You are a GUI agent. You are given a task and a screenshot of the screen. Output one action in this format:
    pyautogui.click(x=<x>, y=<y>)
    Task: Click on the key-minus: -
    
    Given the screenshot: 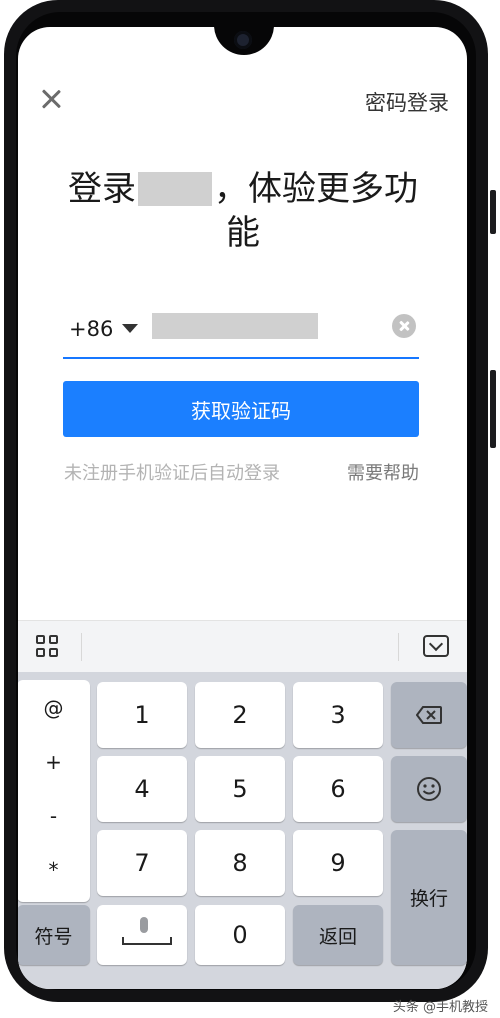 What is the action you would take?
    pyautogui.click(x=54, y=816)
    